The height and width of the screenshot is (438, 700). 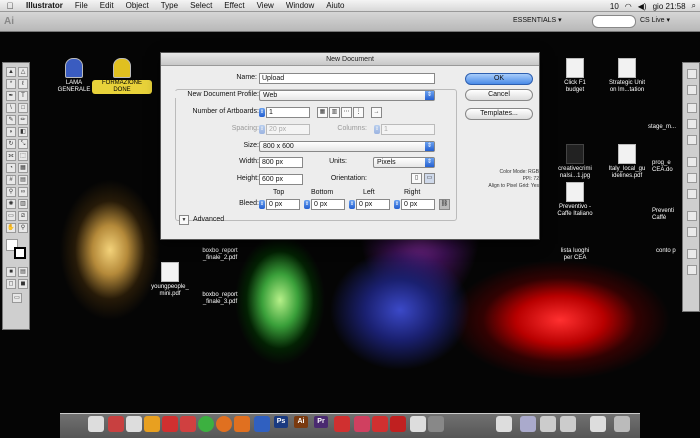 What do you see at coordinates (300, 5) in the screenshot?
I see `menu-window: Window` at bounding box center [300, 5].